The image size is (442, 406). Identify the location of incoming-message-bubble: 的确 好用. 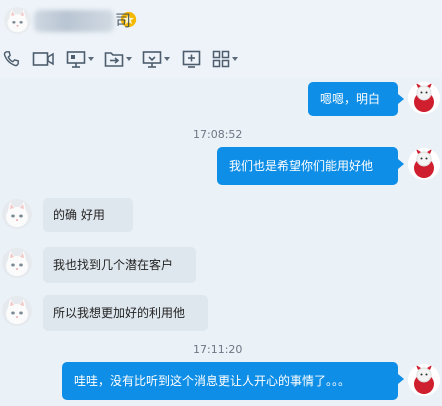
(88, 215).